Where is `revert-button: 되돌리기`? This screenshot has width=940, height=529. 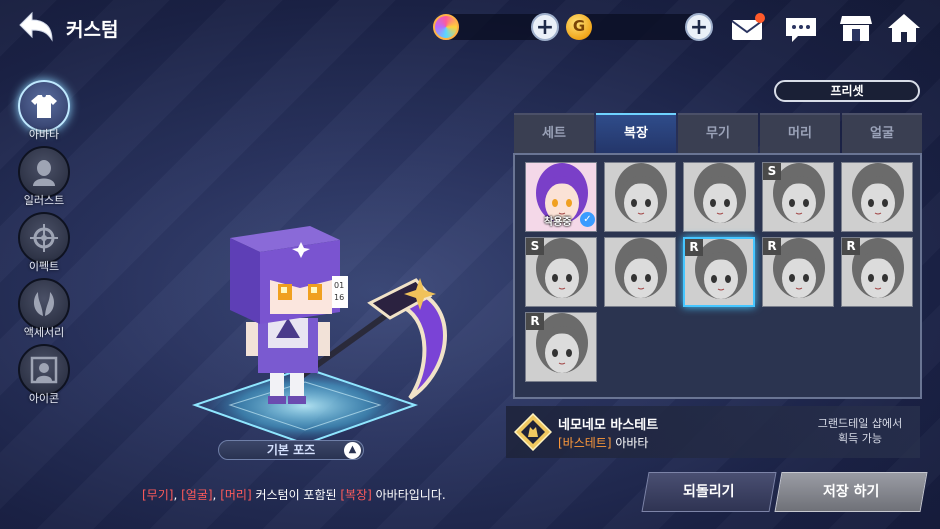 revert-button: 되돌리기 is located at coordinates (709, 492).